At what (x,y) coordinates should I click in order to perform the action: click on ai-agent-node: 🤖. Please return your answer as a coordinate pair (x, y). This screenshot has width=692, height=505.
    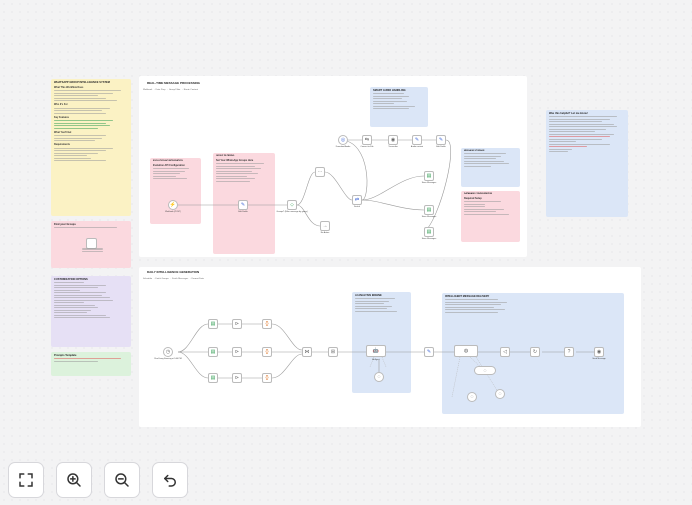
    Looking at the image, I should click on (376, 351).